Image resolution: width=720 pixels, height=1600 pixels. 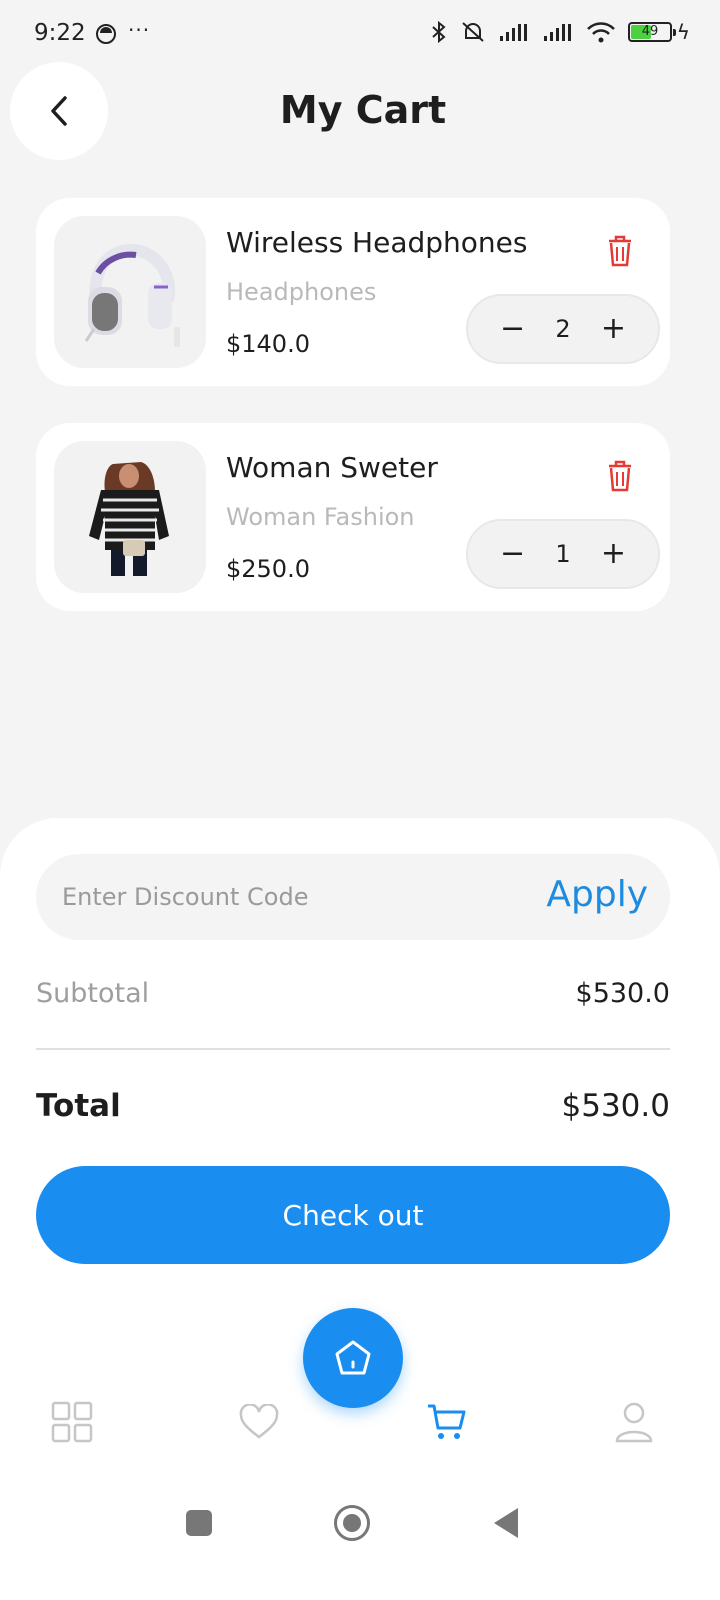 What do you see at coordinates (683, 32) in the screenshot?
I see `charging-icon: ϟ` at bounding box center [683, 32].